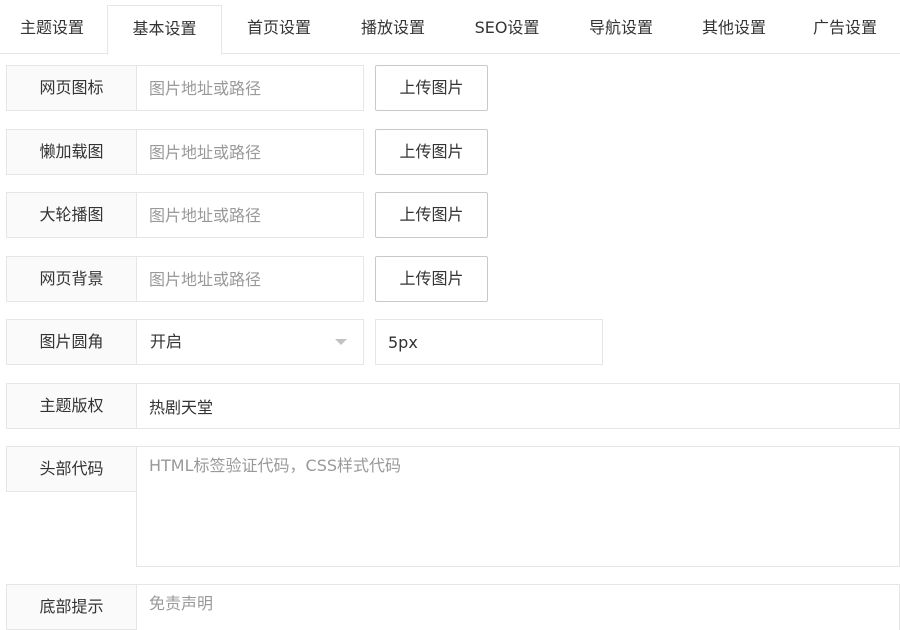 This screenshot has width=900, height=630. Describe the element at coordinates (250, 88) in the screenshot. I see `favicon-url-input` at that location.